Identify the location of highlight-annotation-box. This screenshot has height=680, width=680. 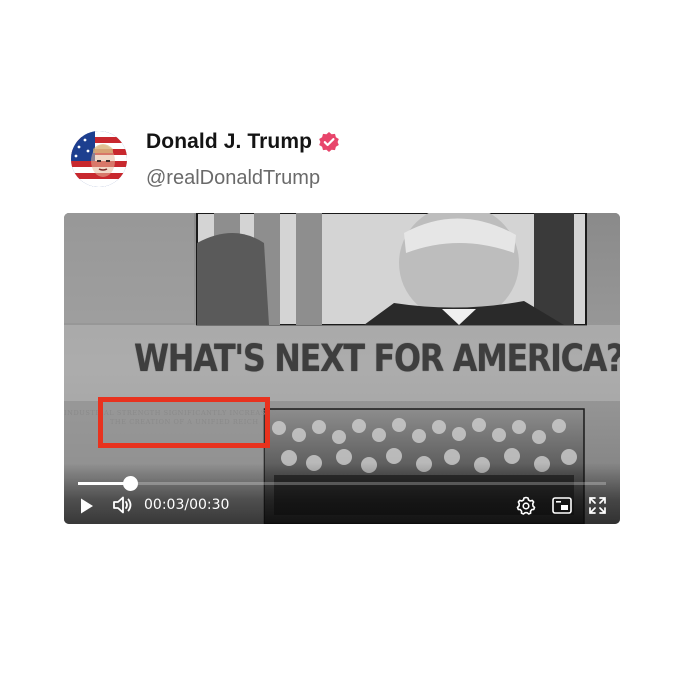
(184, 422).